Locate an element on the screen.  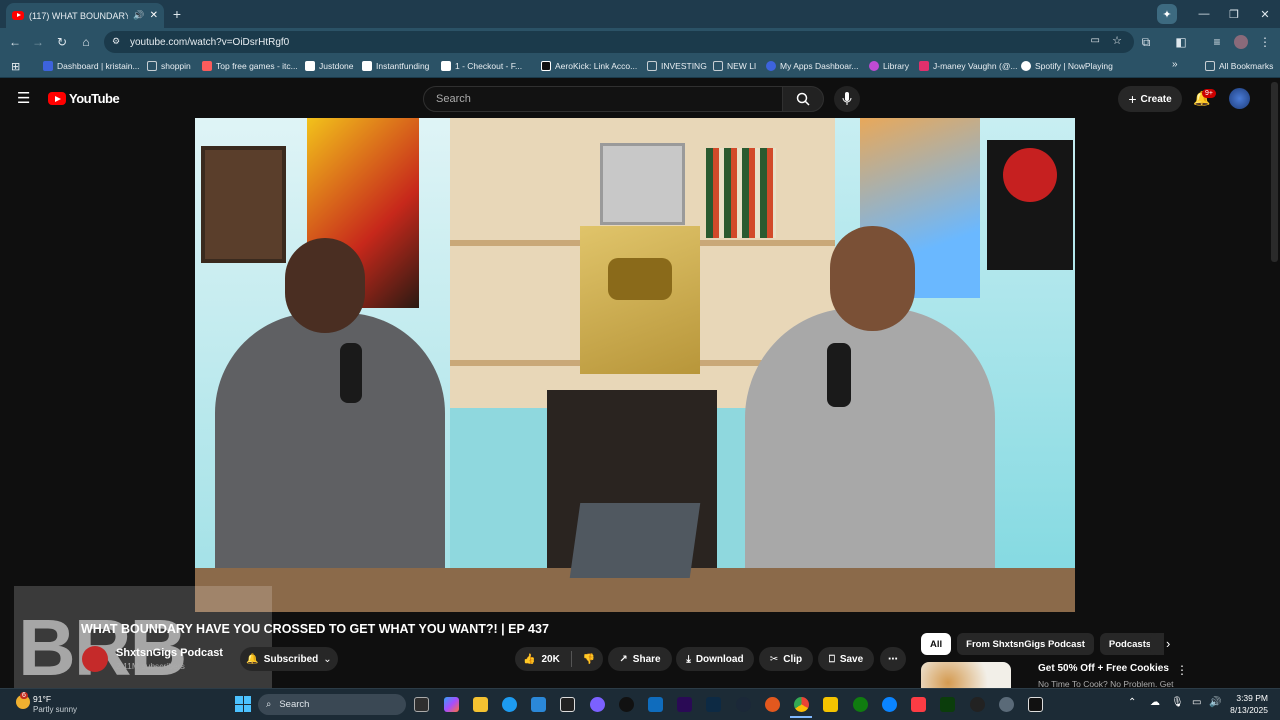
page-scrollbar is located at coordinates (1274, 172).